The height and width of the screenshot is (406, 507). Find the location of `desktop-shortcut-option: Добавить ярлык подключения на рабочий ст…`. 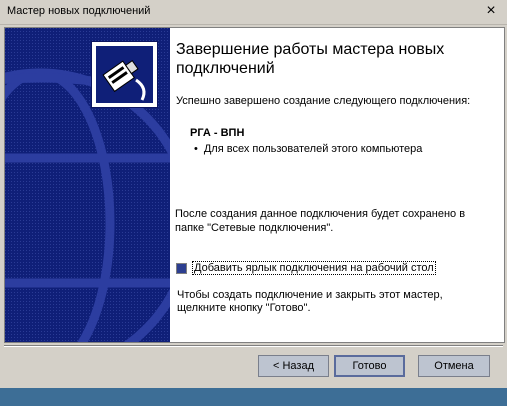

desktop-shortcut-option: Добавить ярлык подключения на рабочий ст… is located at coordinates (306, 268).